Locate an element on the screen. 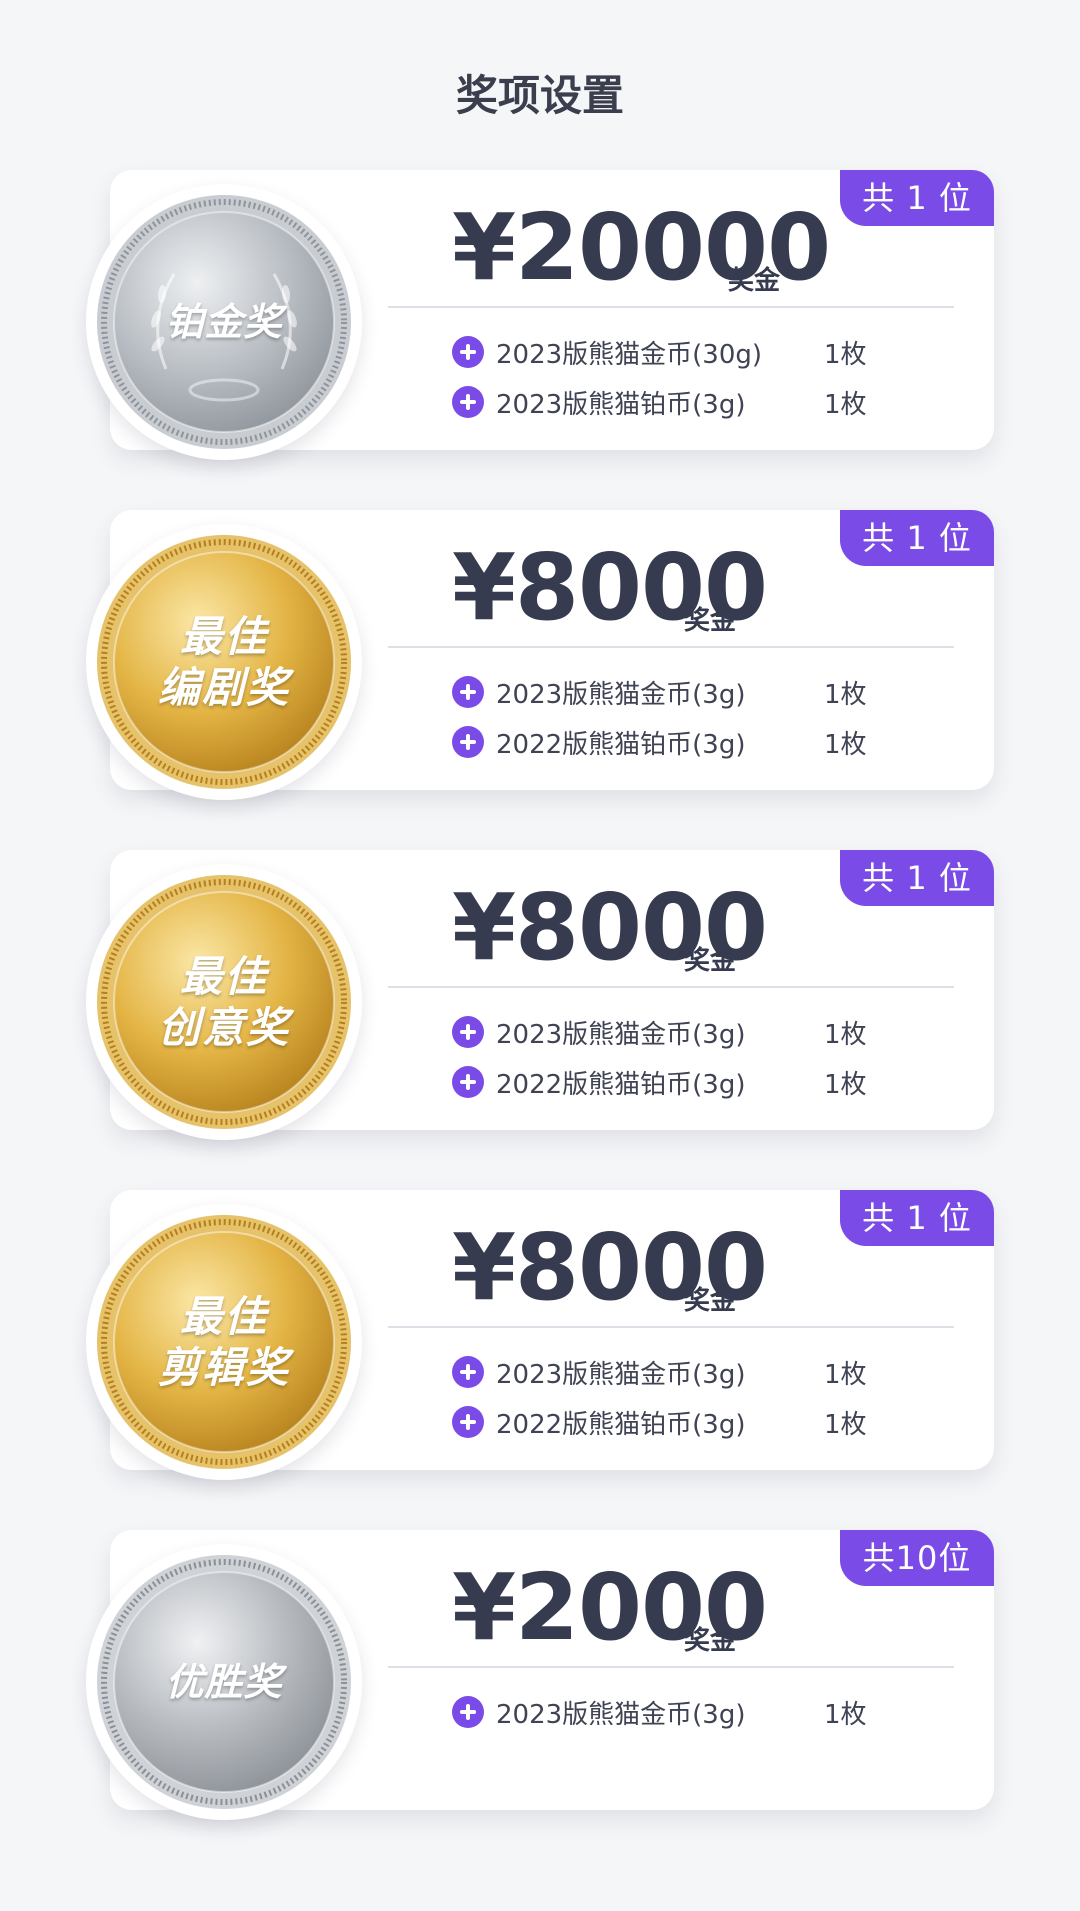 This screenshot has height=1911, width=1080. medal-label: 最佳 剪辑奖 is located at coordinates (224, 1342).